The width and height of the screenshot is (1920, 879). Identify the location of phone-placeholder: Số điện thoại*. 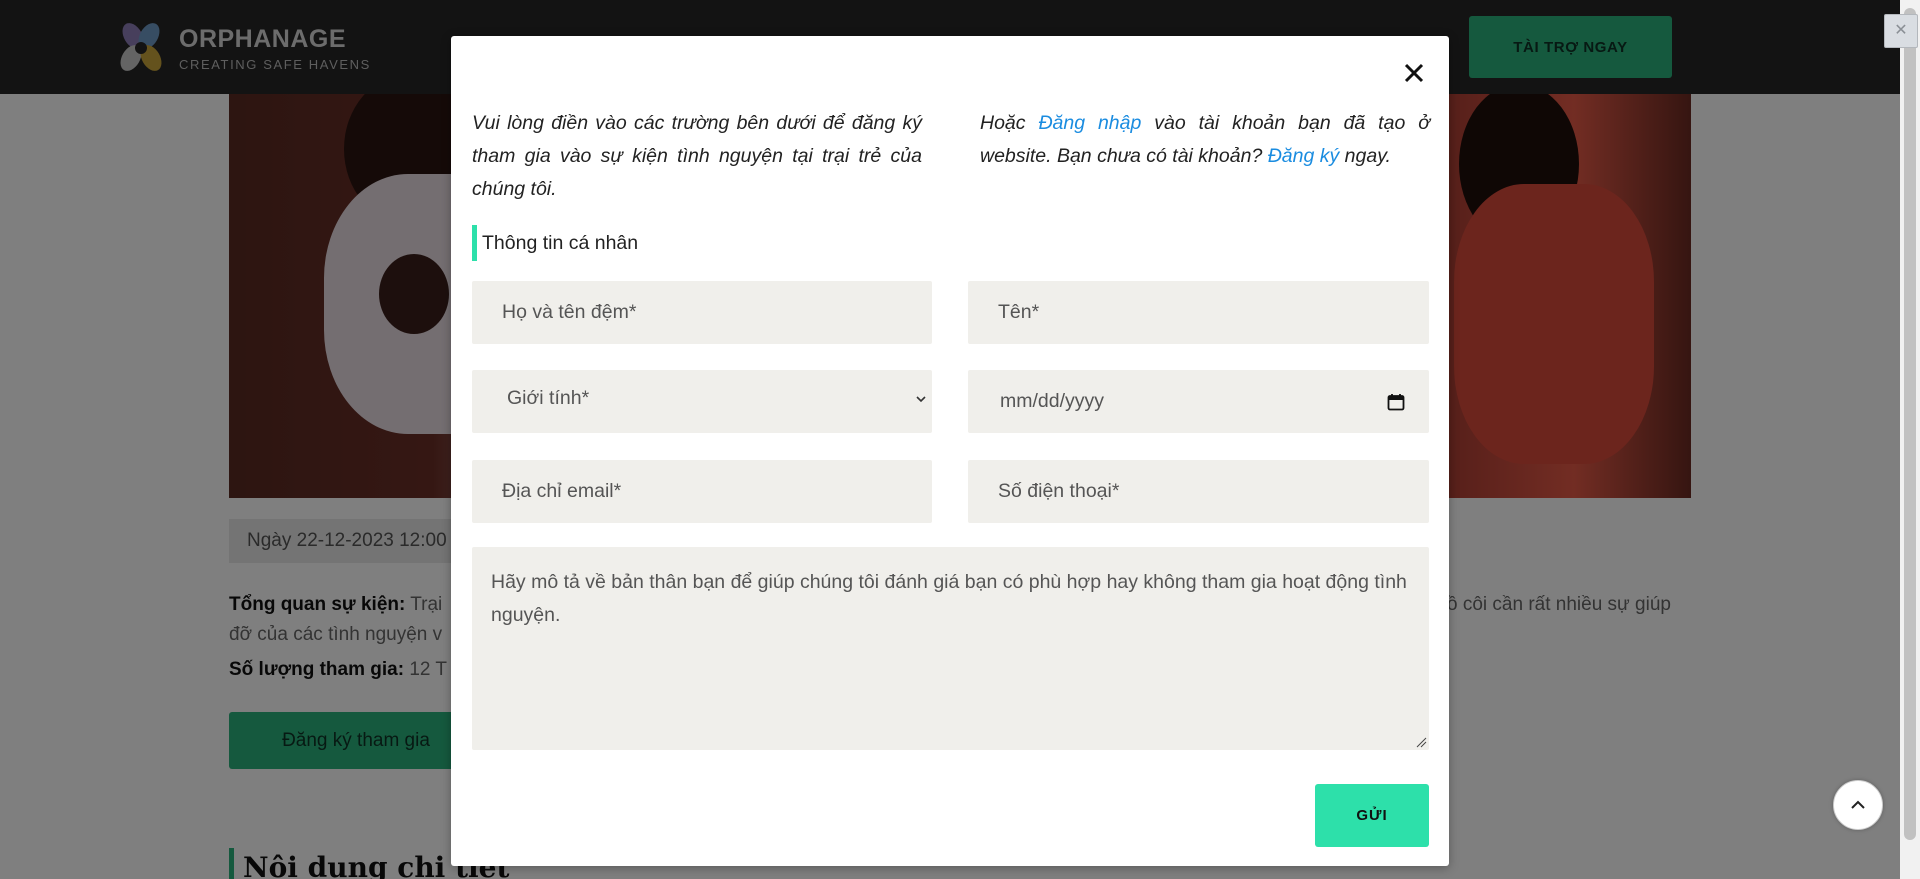
(1059, 491).